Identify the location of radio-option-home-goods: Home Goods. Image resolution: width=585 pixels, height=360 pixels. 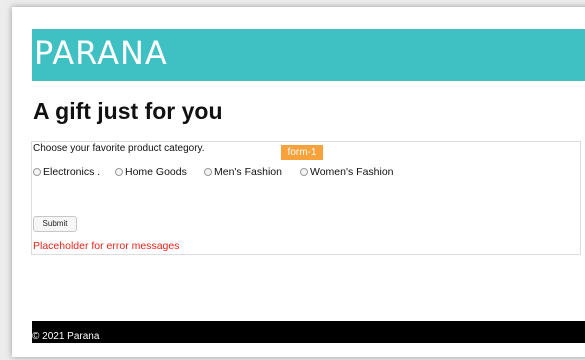
(151, 172).